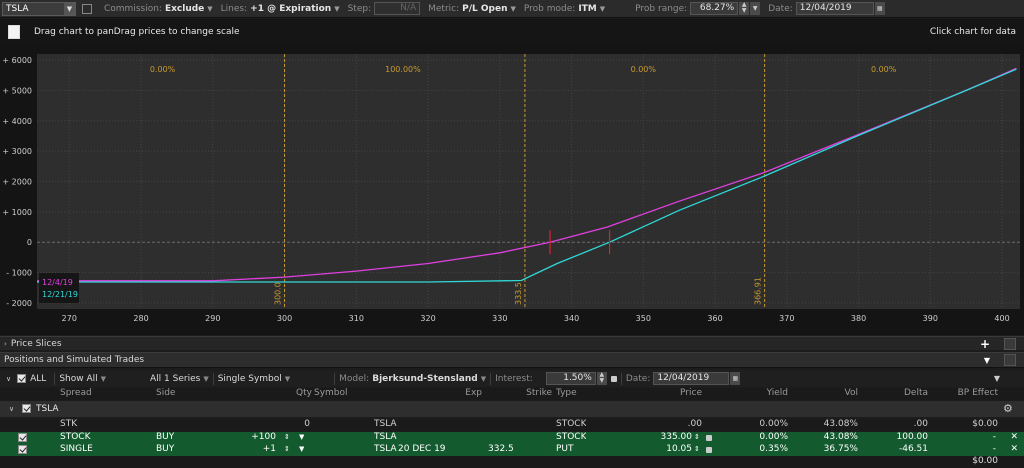  I want to click on col-strike: Strike, so click(519, 394).